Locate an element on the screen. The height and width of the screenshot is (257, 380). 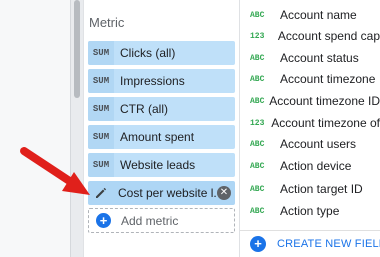
field-item: ABC Account status is located at coordinates (310, 58).